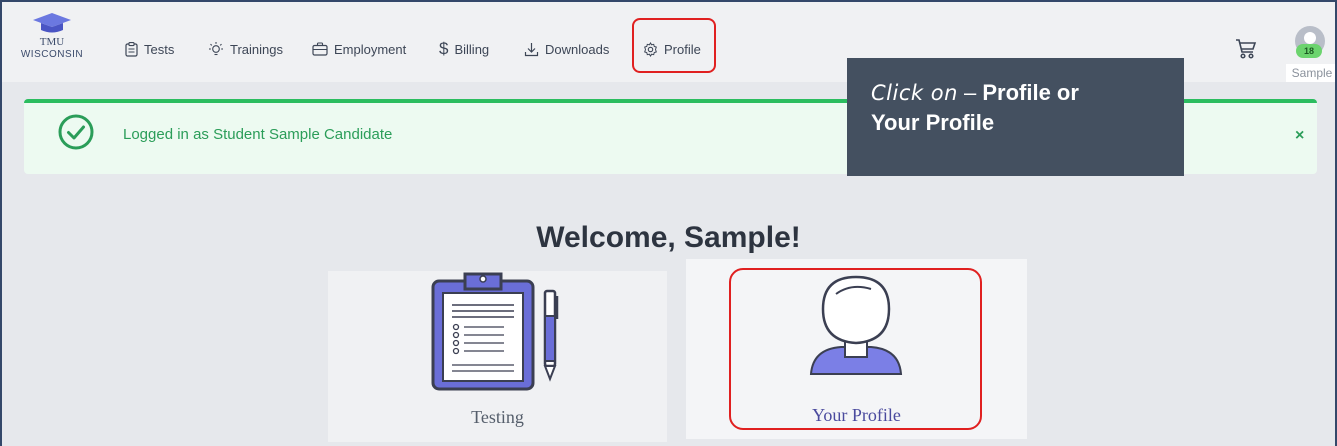 This screenshot has height=446, width=1337. What do you see at coordinates (52, 23) in the screenshot?
I see `graduation-cap-icon` at bounding box center [52, 23].